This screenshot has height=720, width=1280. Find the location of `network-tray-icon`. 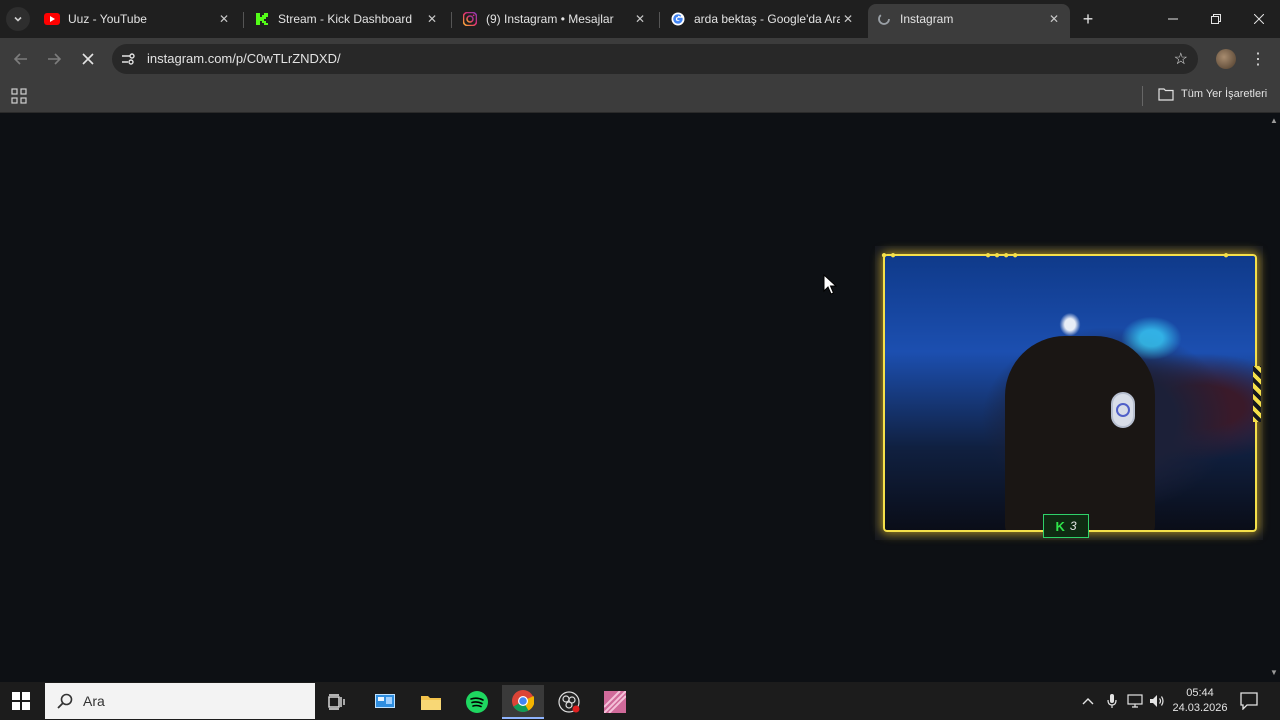

network-tray-icon is located at coordinates (1135, 701).